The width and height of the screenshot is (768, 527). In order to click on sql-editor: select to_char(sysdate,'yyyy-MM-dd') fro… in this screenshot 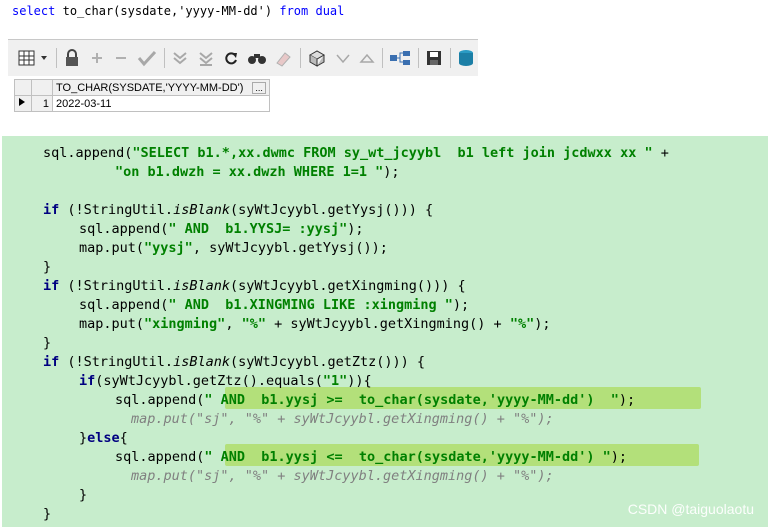, I will do `click(384, 18)`.